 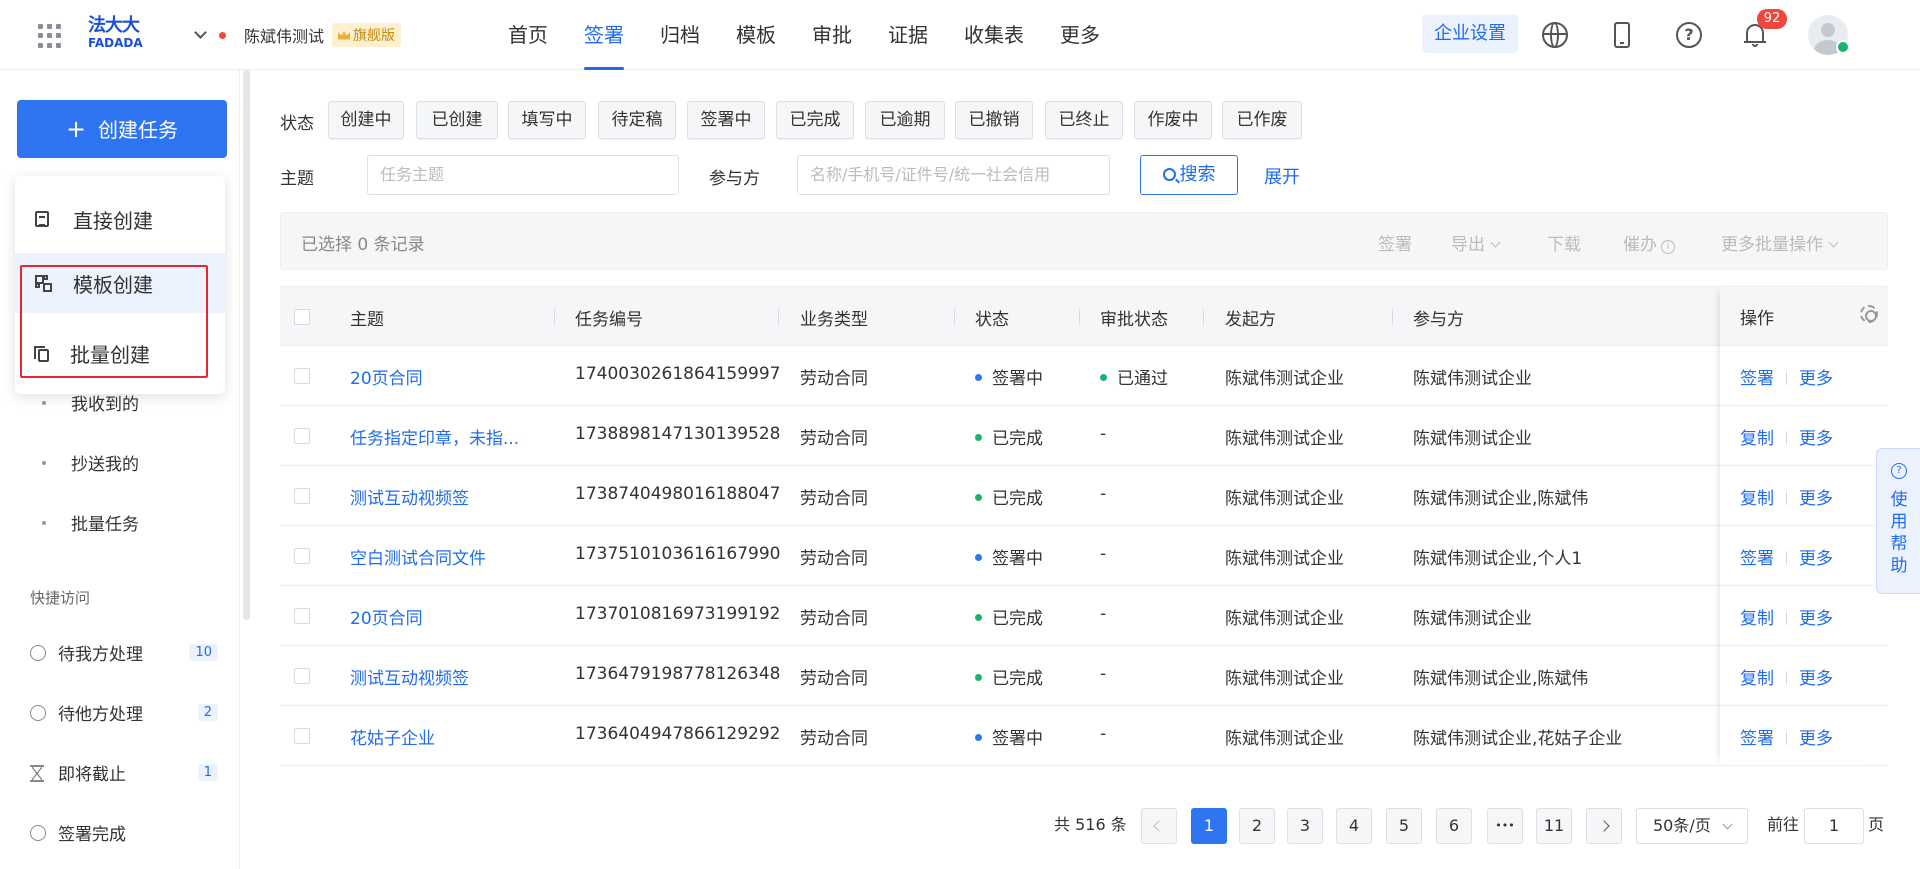 What do you see at coordinates (637, 120) in the screenshot?
I see `status-chip-draft: 待定稿` at bounding box center [637, 120].